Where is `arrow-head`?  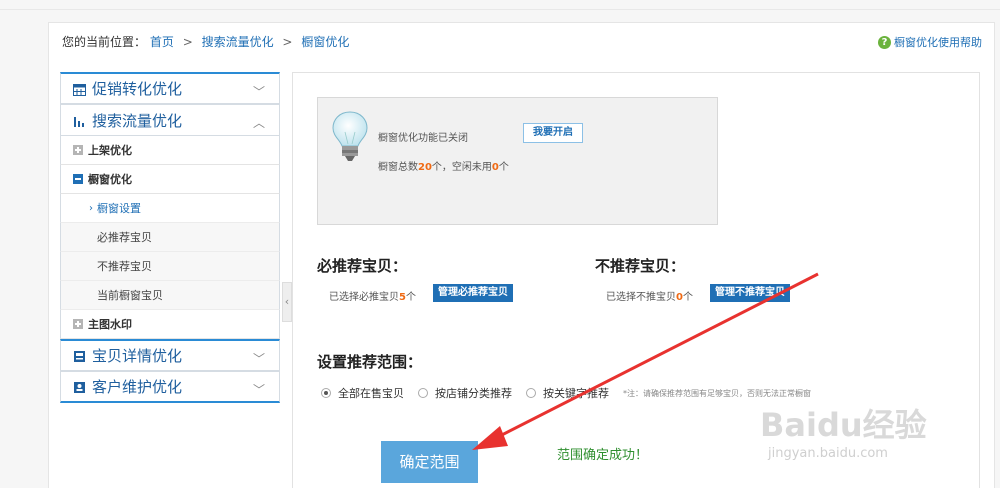
arrow-head is located at coordinates (490, 438).